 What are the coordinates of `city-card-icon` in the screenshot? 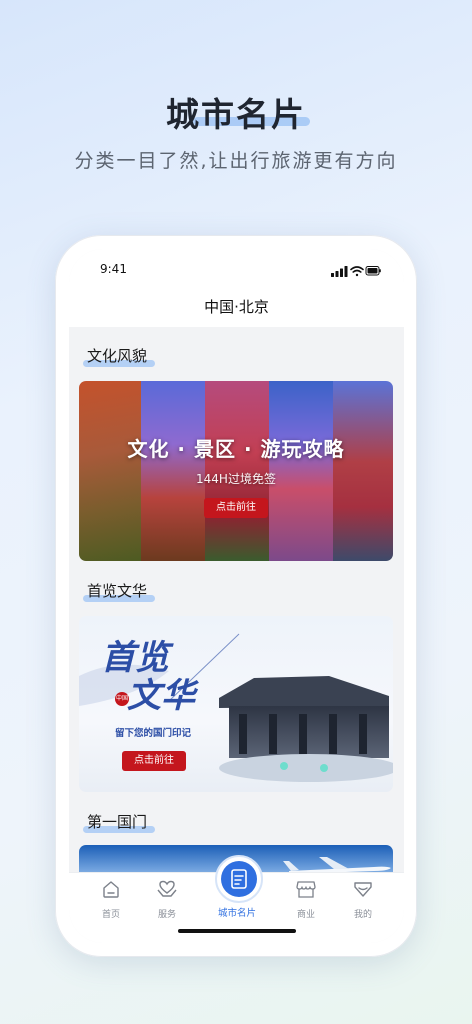 It's located at (239, 879).